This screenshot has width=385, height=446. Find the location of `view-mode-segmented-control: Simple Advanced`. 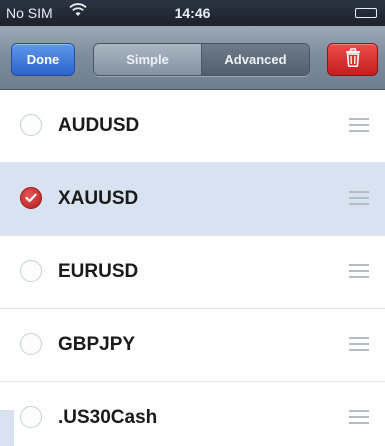

view-mode-segmented-control: Simple Advanced is located at coordinates (201, 59).